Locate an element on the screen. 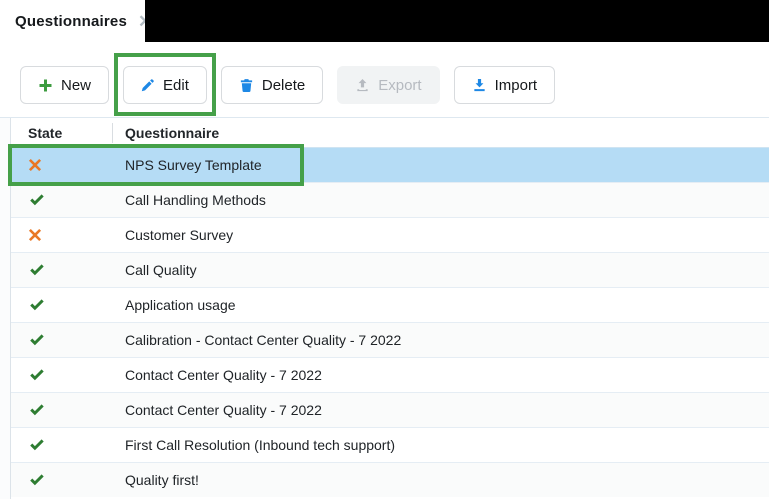 The width and height of the screenshot is (769, 499). delete-button: Delete is located at coordinates (272, 85).